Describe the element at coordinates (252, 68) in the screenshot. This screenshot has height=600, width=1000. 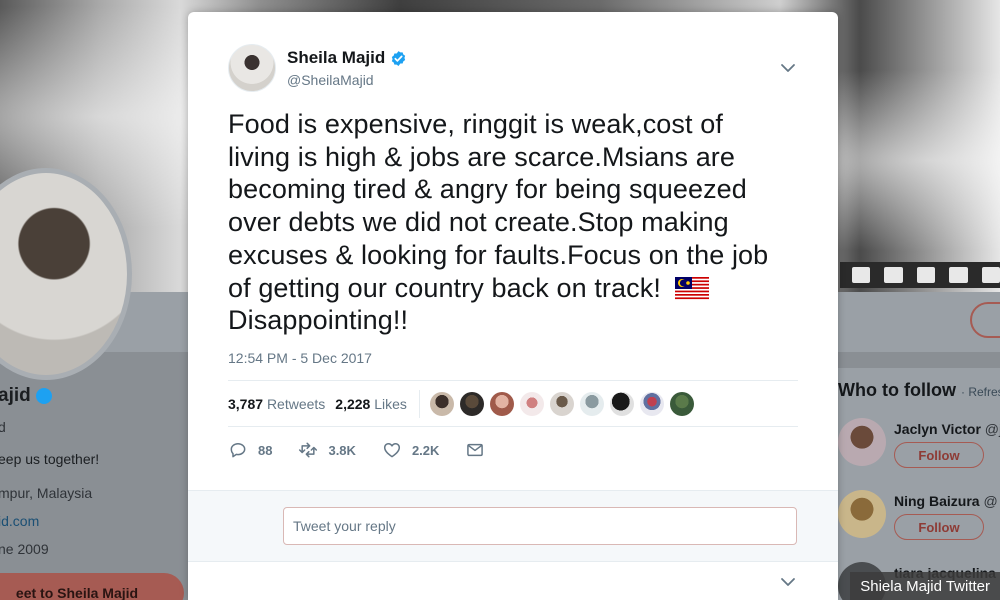
I see `author-avatar` at that location.